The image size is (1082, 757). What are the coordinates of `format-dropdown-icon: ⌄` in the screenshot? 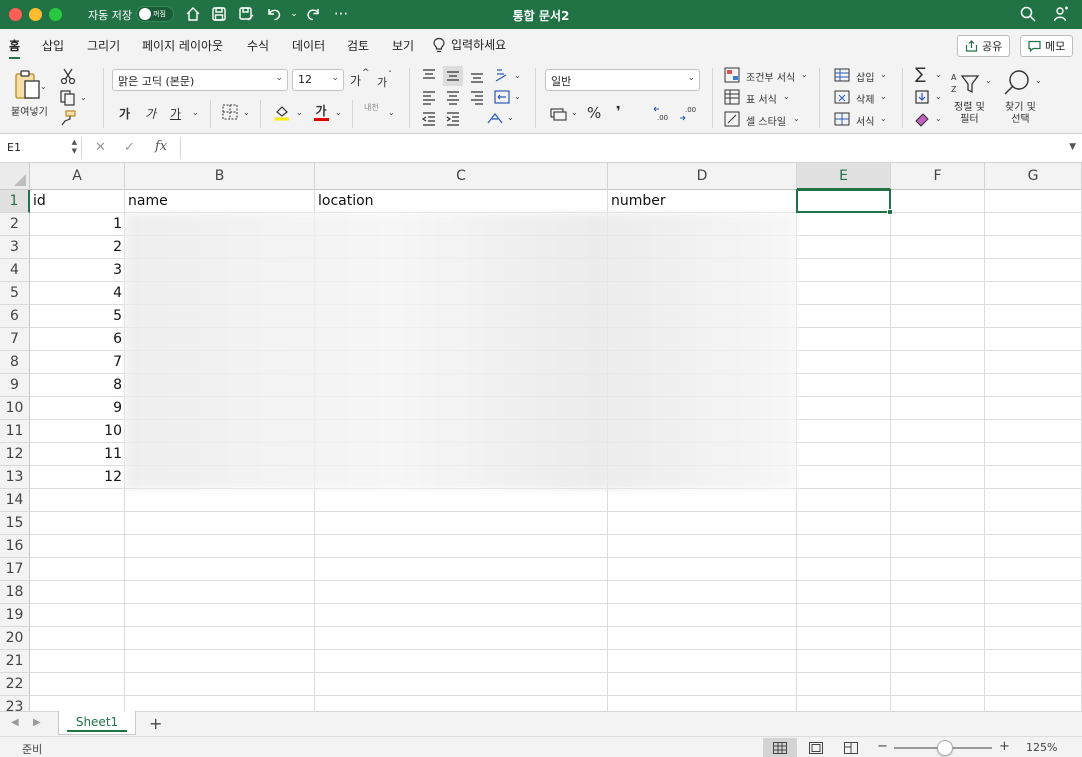 It's located at (883, 118).